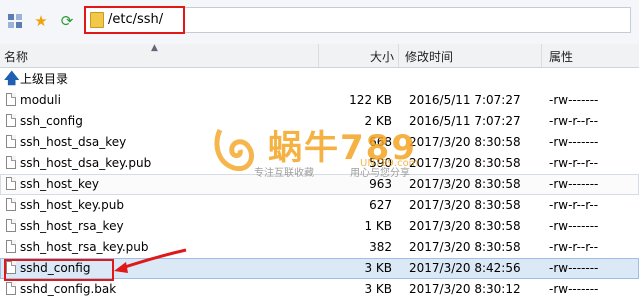 This screenshot has width=639, height=302. What do you see at coordinates (135, 19) in the screenshot?
I see `path-input: /etc/ssh/` at bounding box center [135, 19].